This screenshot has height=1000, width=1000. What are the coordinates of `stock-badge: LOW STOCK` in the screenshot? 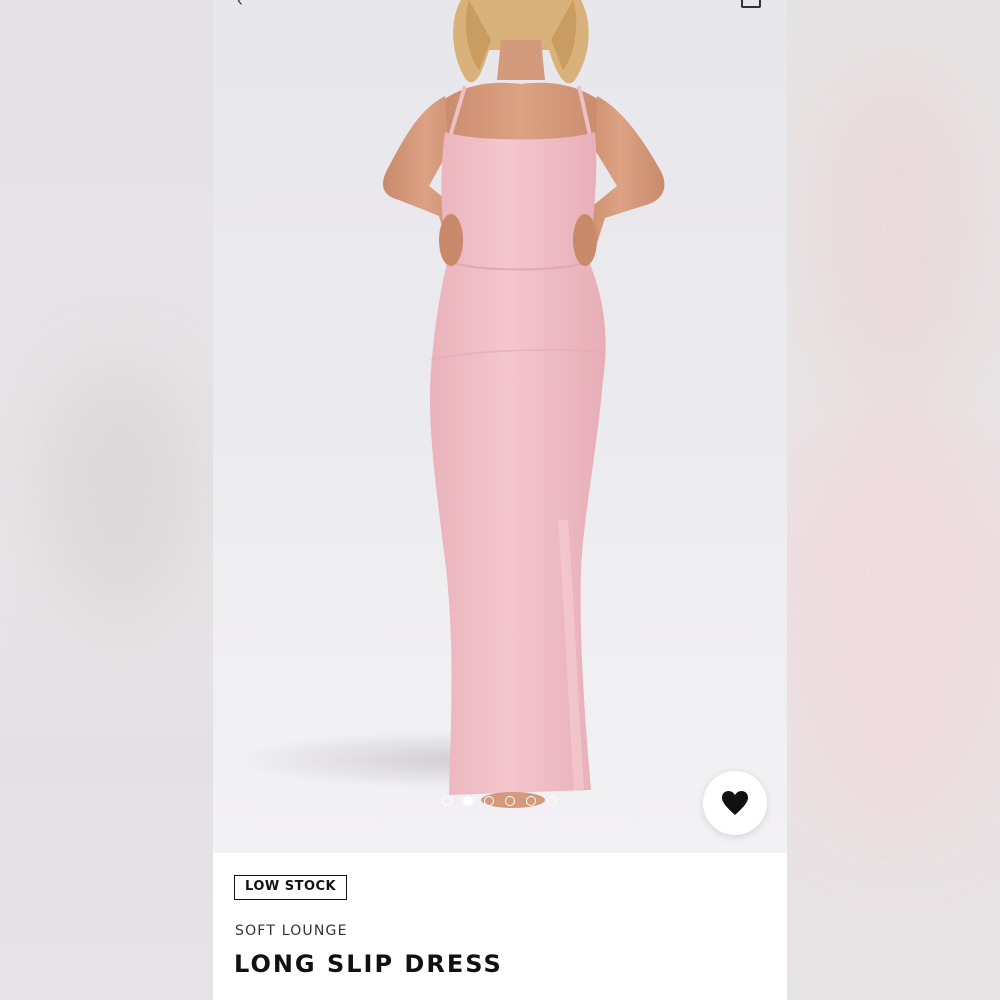 It's located at (291, 887).